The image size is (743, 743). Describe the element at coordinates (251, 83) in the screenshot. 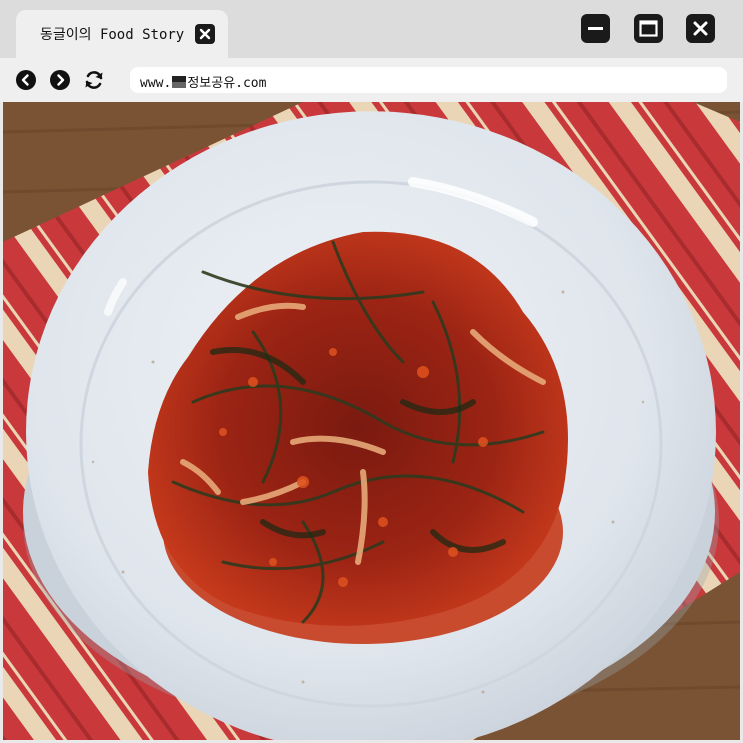

I see `url-suffix: .com` at that location.